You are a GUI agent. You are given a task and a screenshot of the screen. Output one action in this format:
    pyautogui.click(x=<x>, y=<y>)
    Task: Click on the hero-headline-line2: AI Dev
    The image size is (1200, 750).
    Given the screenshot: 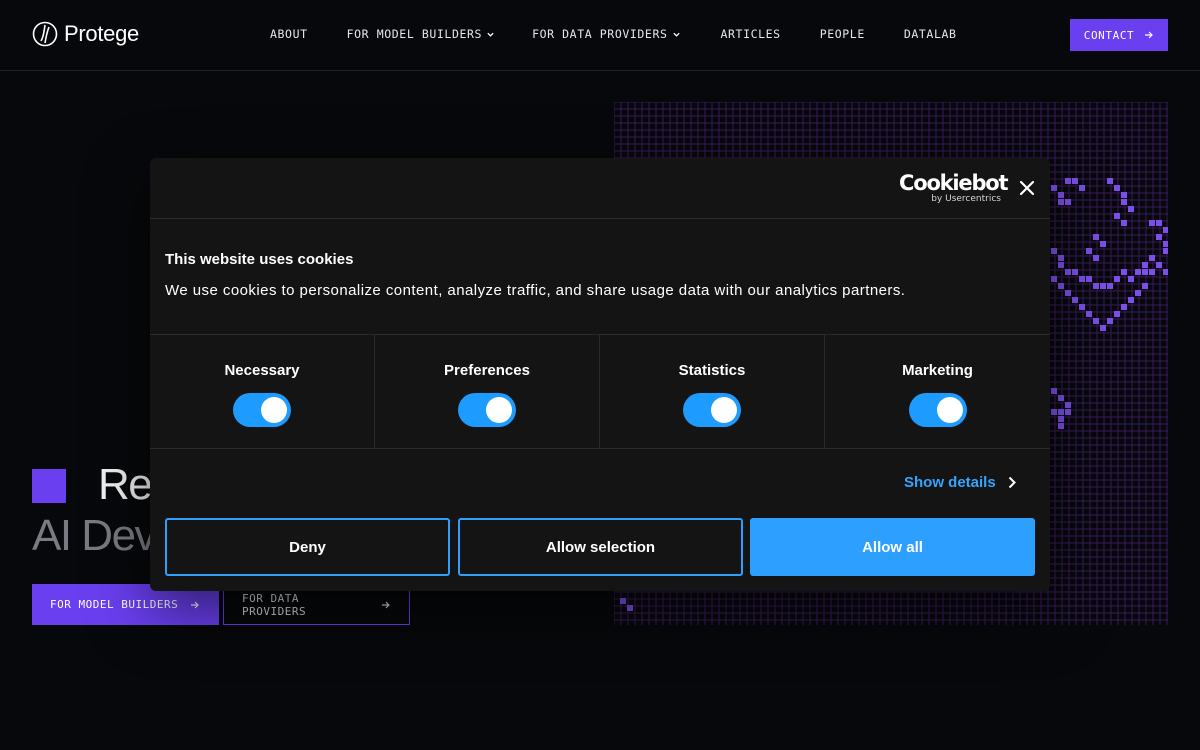 What is the action you would take?
    pyautogui.click(x=94, y=535)
    